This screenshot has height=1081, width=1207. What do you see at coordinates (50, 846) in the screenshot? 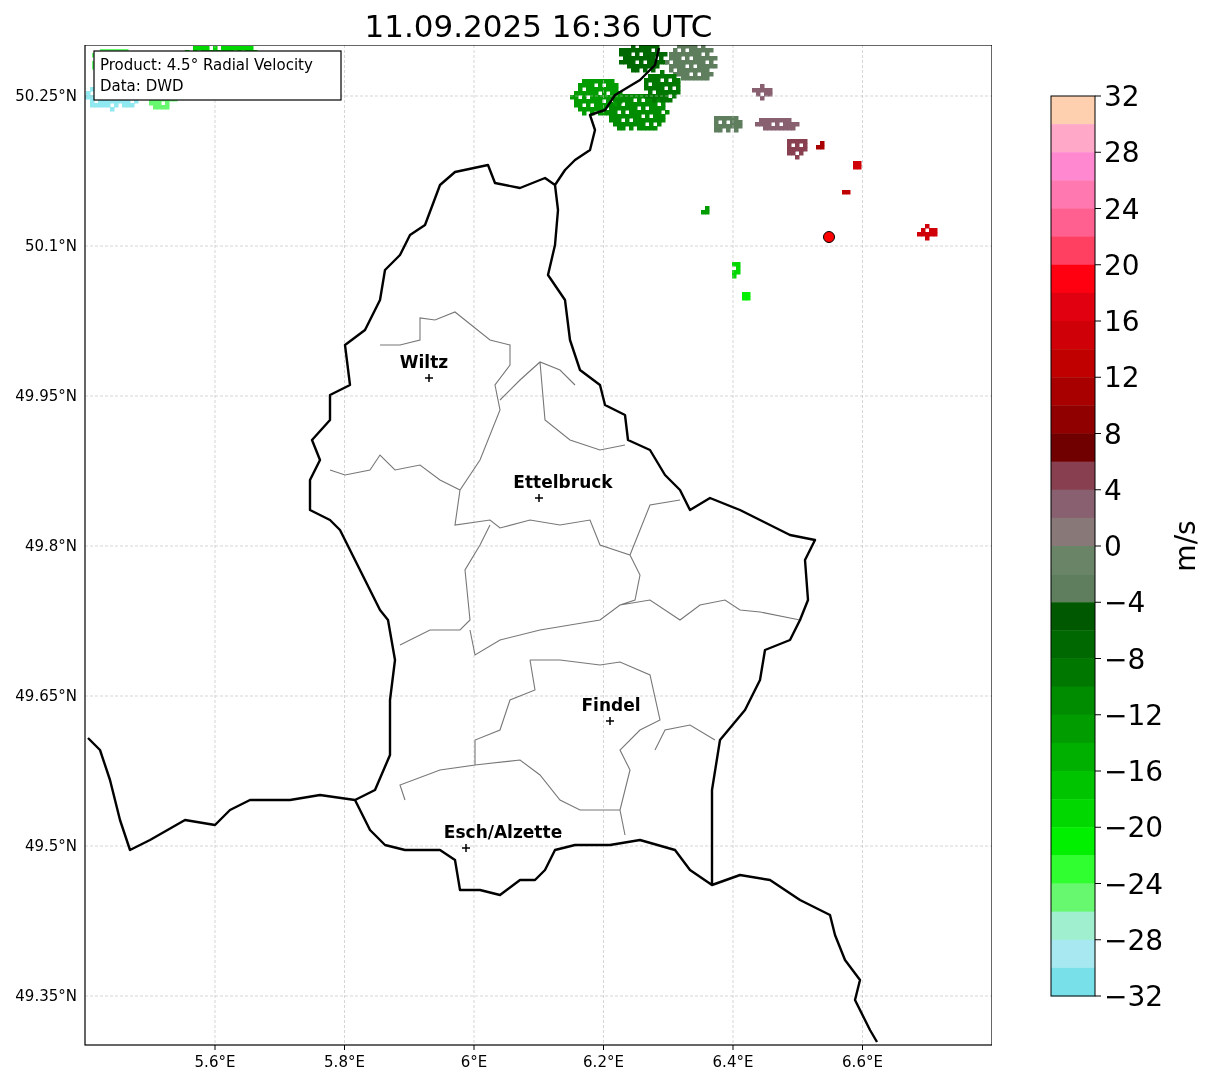
I see `axis-tick-label: 49.5°N` at bounding box center [50, 846].